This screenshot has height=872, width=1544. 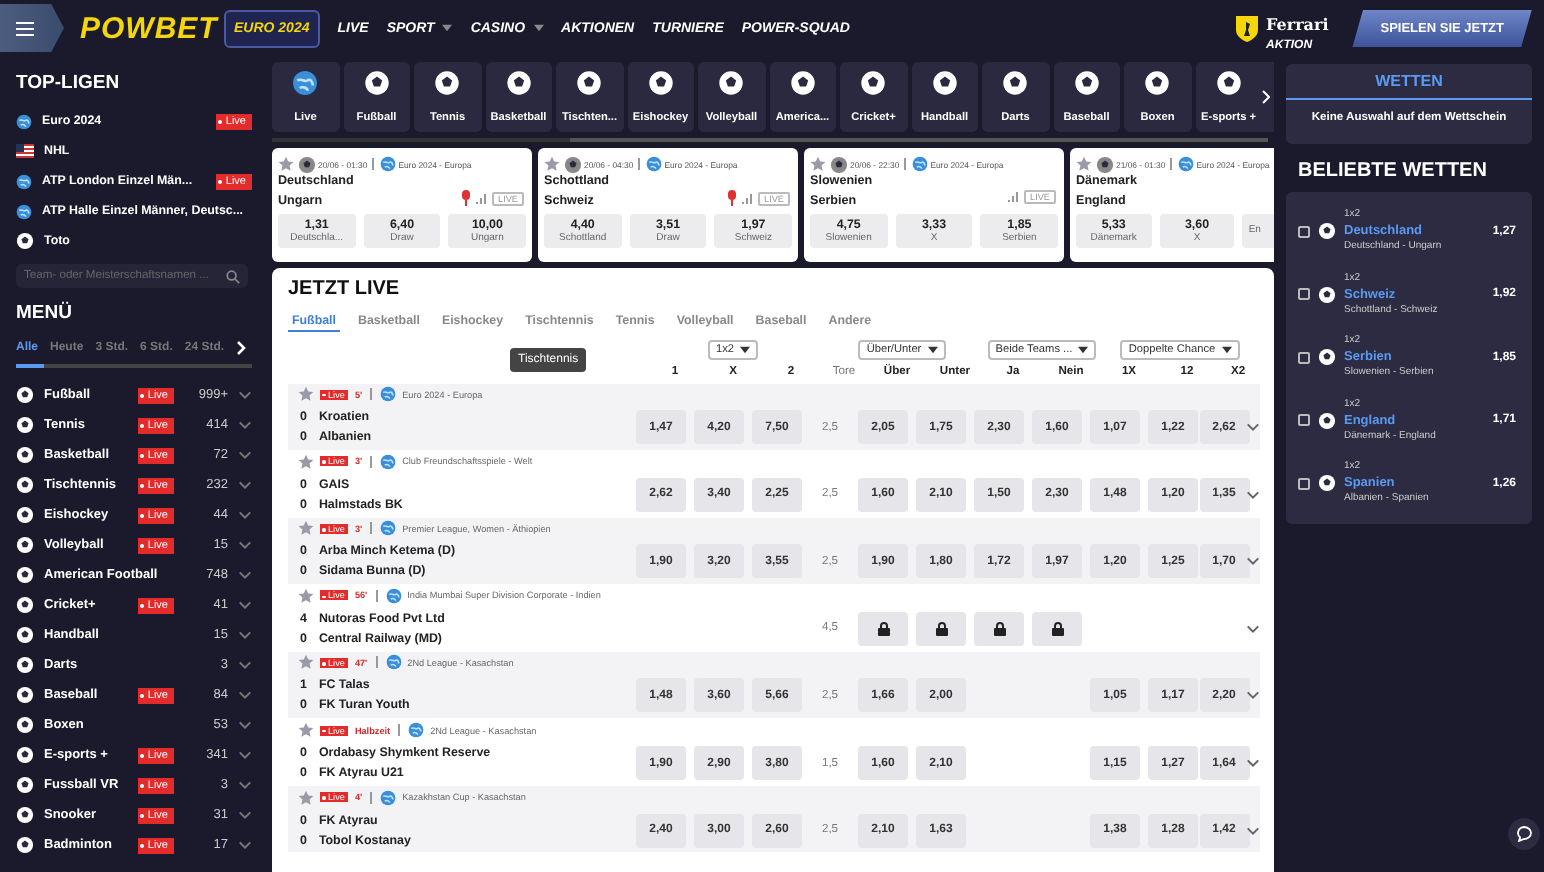 I want to click on betslip-tab: WETTEN, so click(x=1409, y=82).